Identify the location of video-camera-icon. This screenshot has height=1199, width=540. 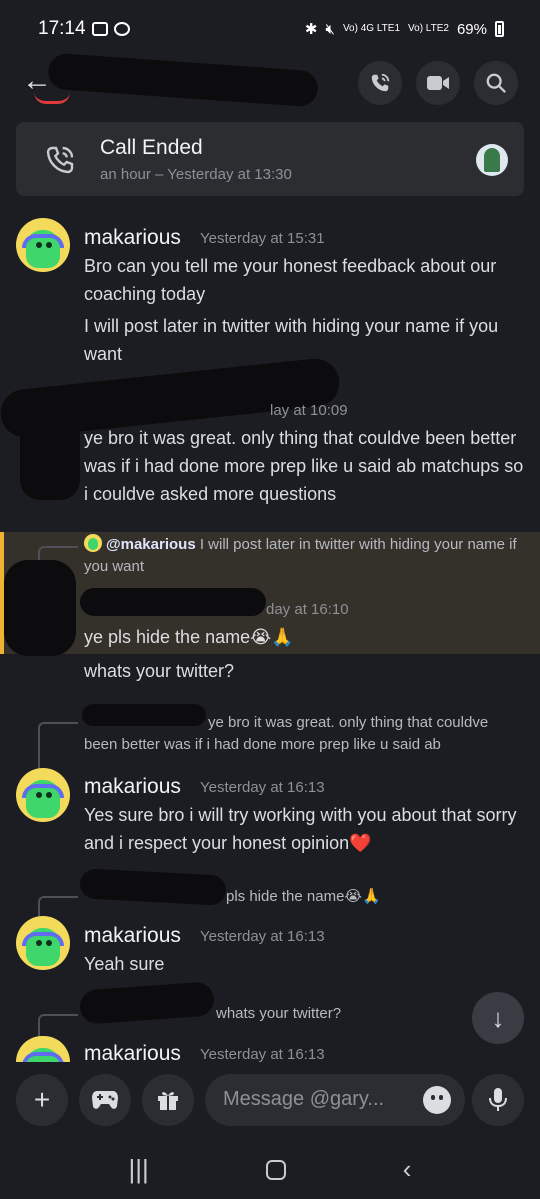
(438, 83).